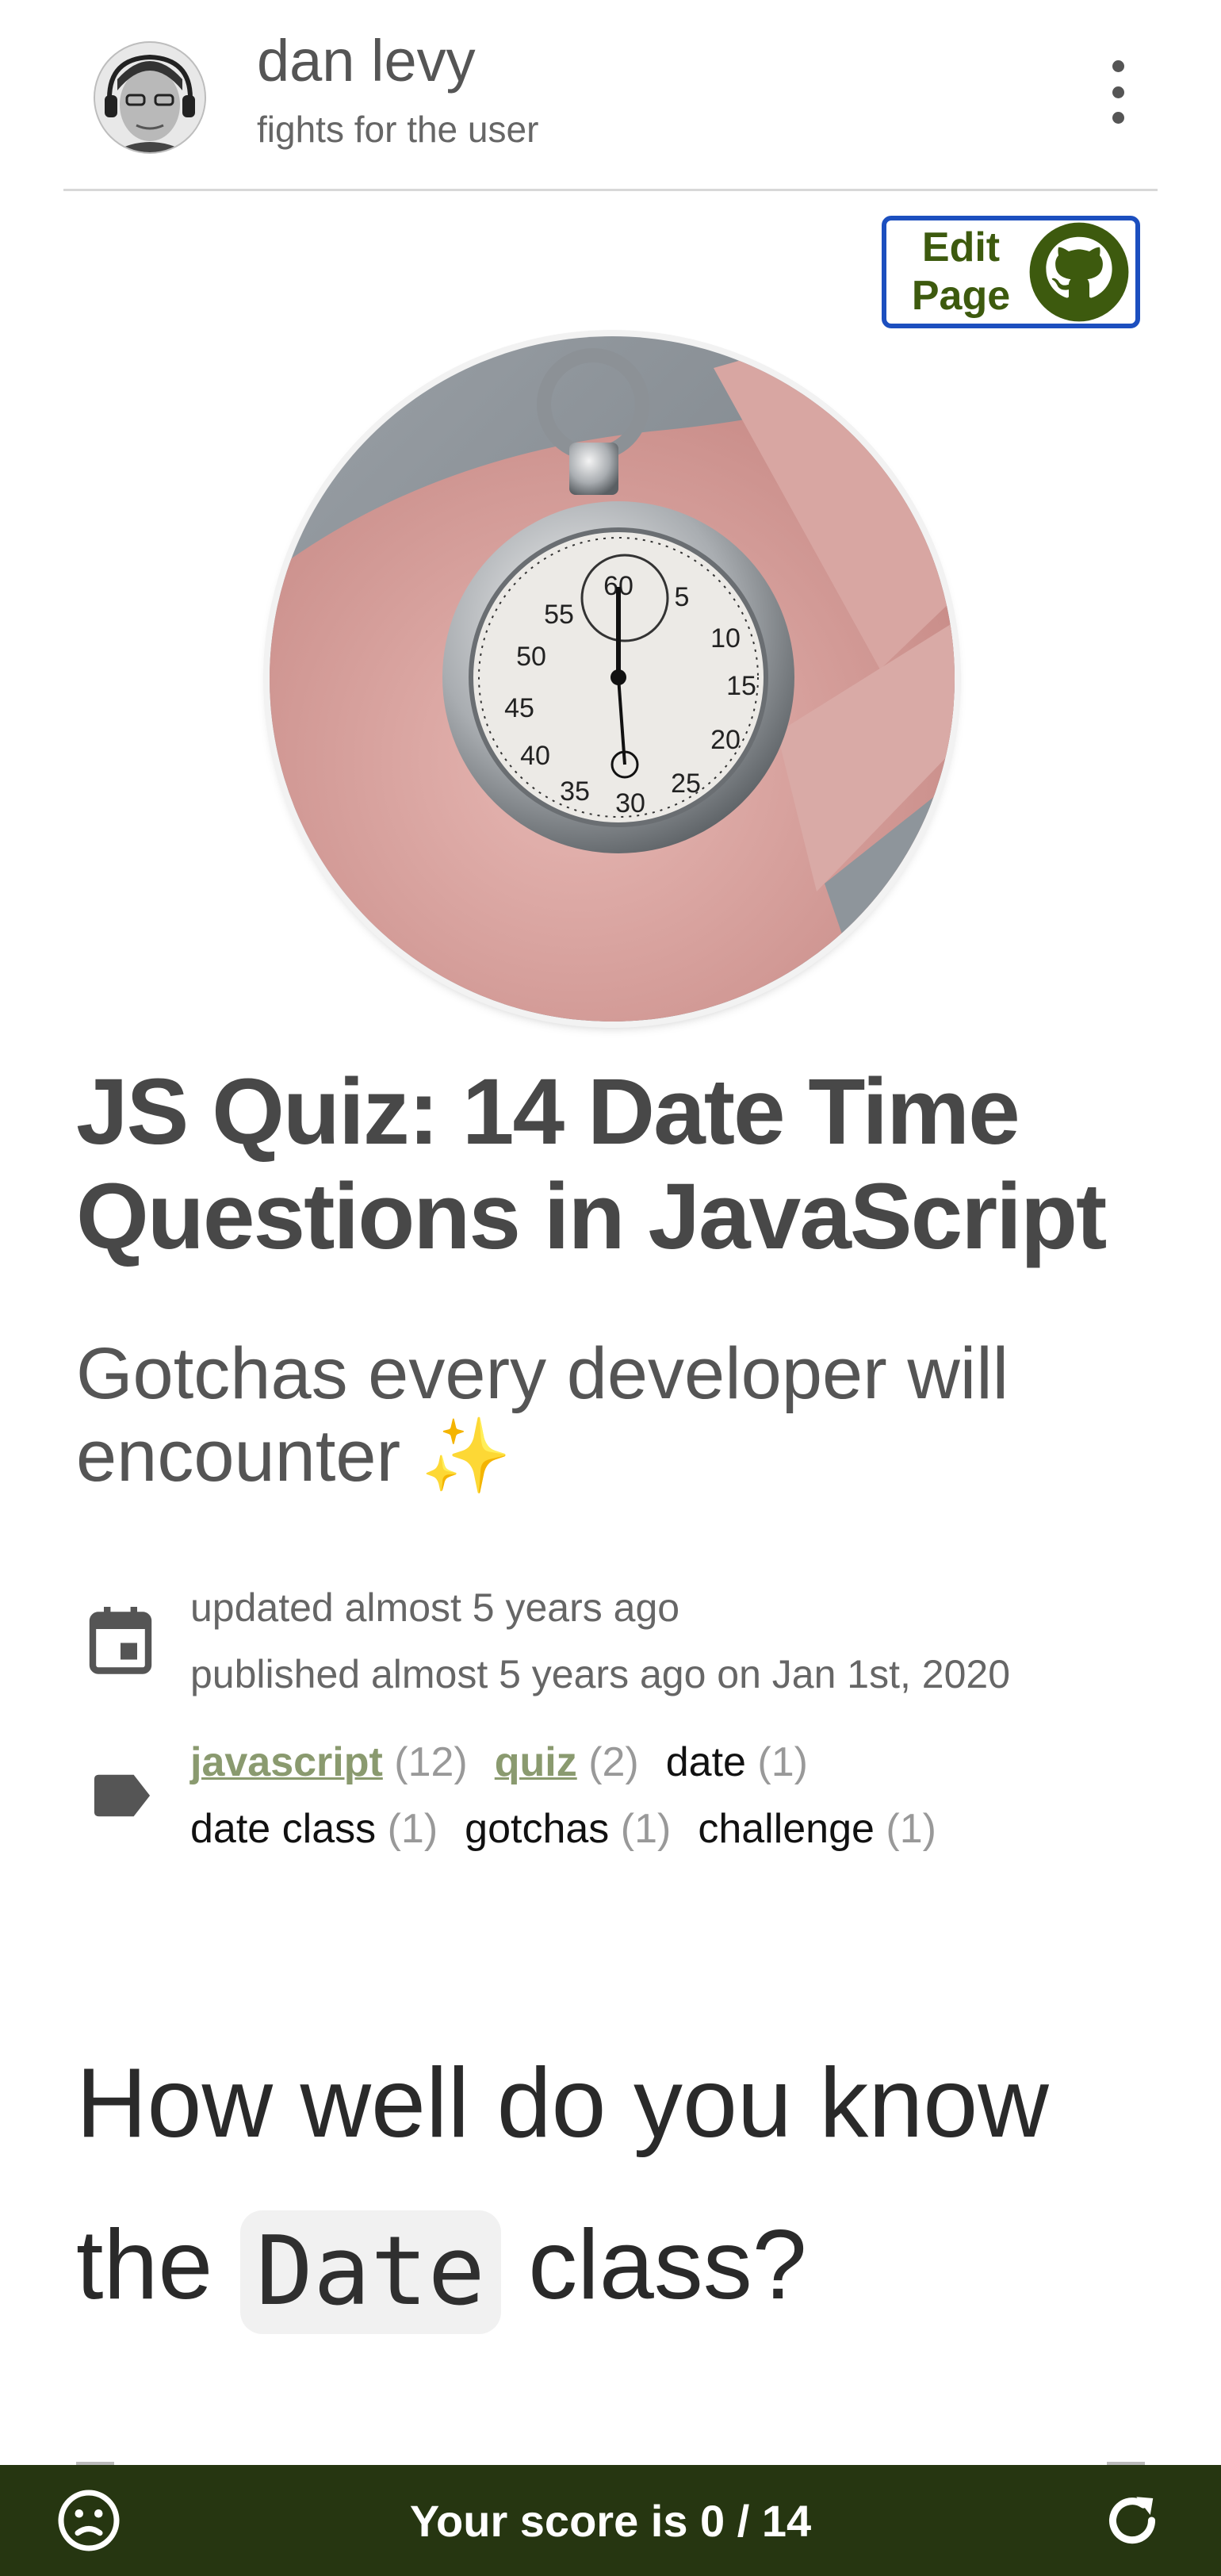  I want to click on svg-text: 50, so click(531, 657).